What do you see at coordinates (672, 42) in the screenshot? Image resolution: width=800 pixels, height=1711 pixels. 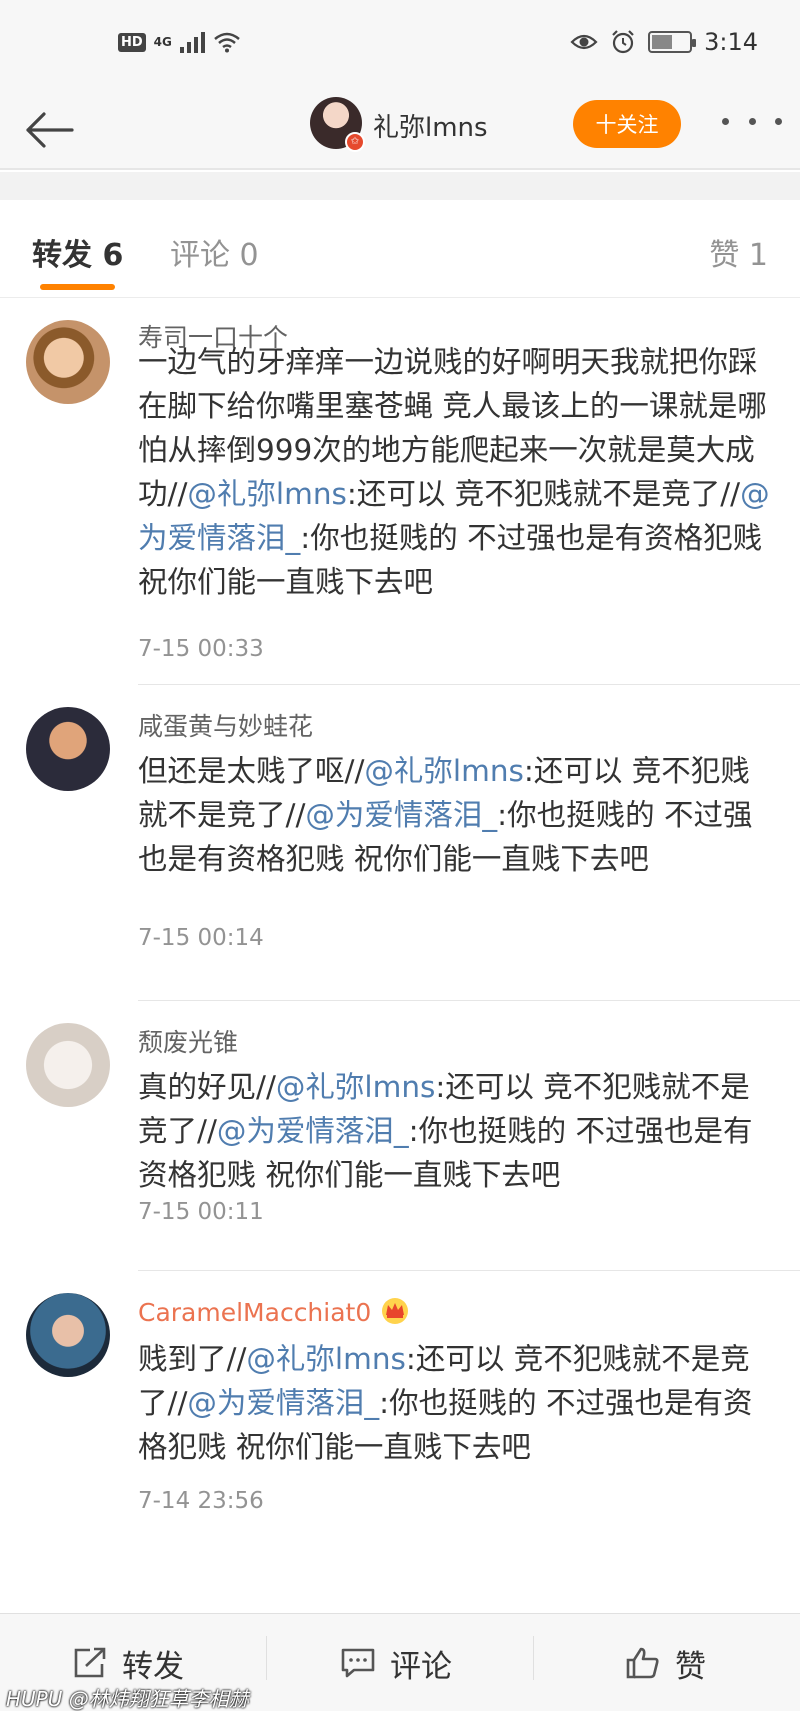 I see `battery-icon` at bounding box center [672, 42].